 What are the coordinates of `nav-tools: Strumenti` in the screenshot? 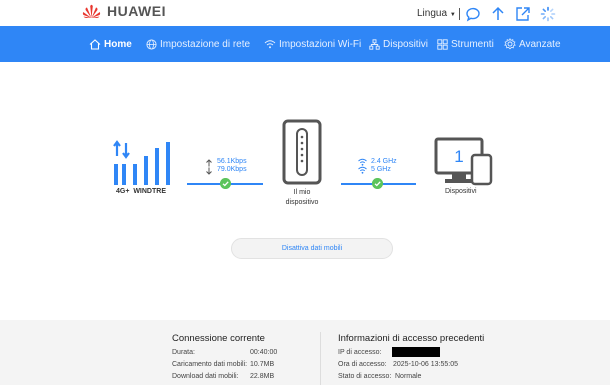 It's located at (465, 44).